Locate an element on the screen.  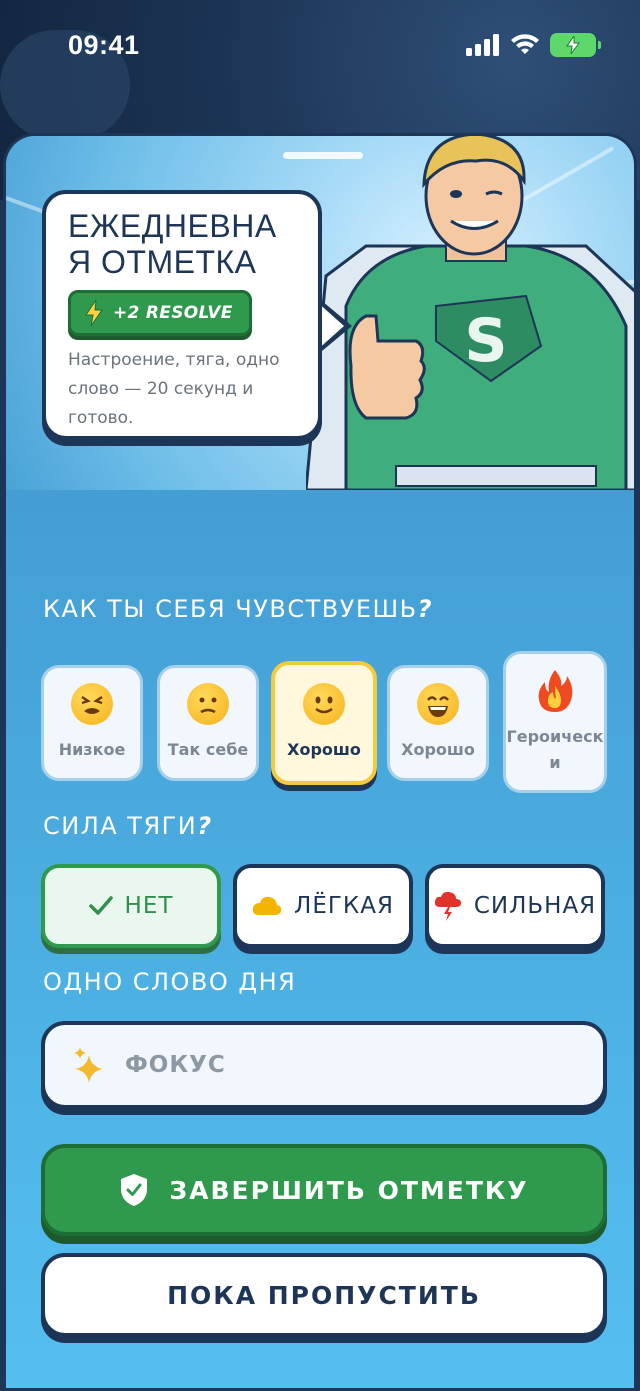
skip-for-now-button: ПОКА ПРОПУСТИТЬ is located at coordinates (324, 1295).